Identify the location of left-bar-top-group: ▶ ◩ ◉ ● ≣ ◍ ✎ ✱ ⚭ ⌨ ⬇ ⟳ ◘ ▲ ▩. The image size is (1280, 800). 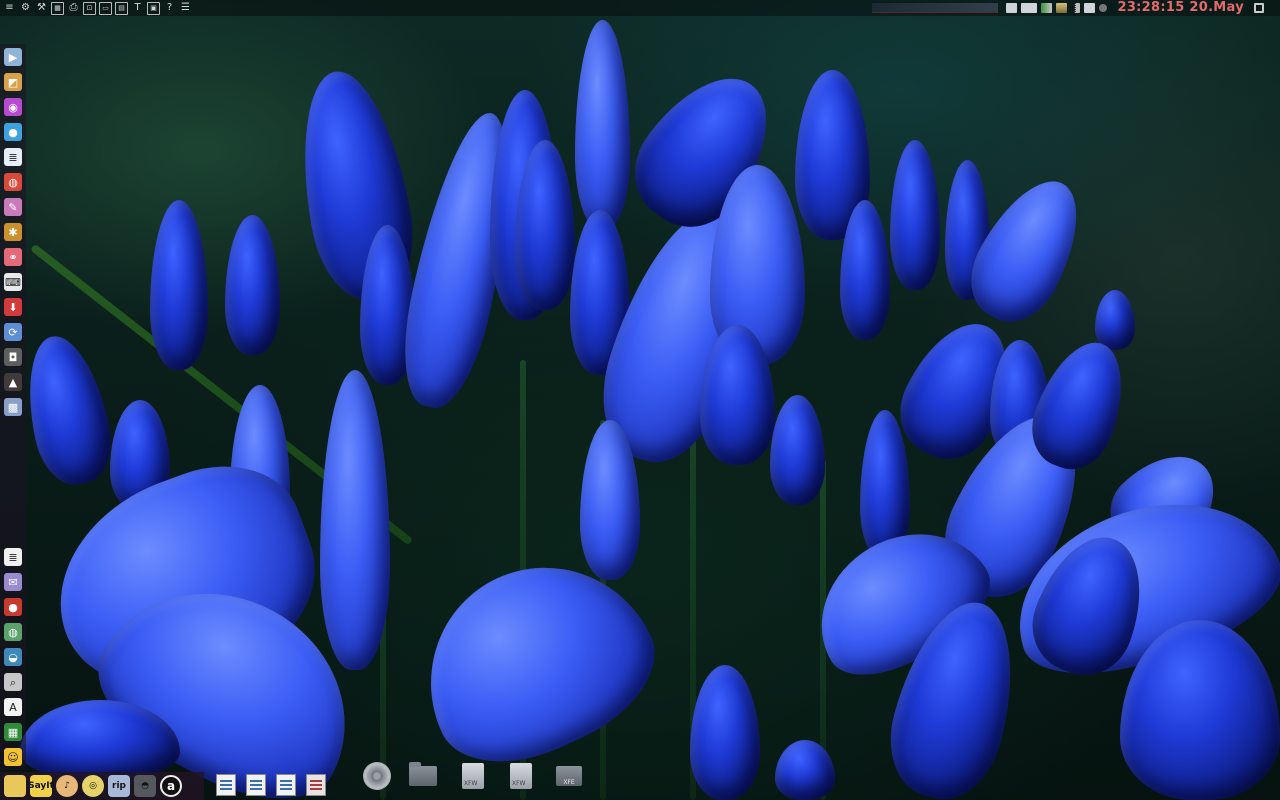
(13, 230).